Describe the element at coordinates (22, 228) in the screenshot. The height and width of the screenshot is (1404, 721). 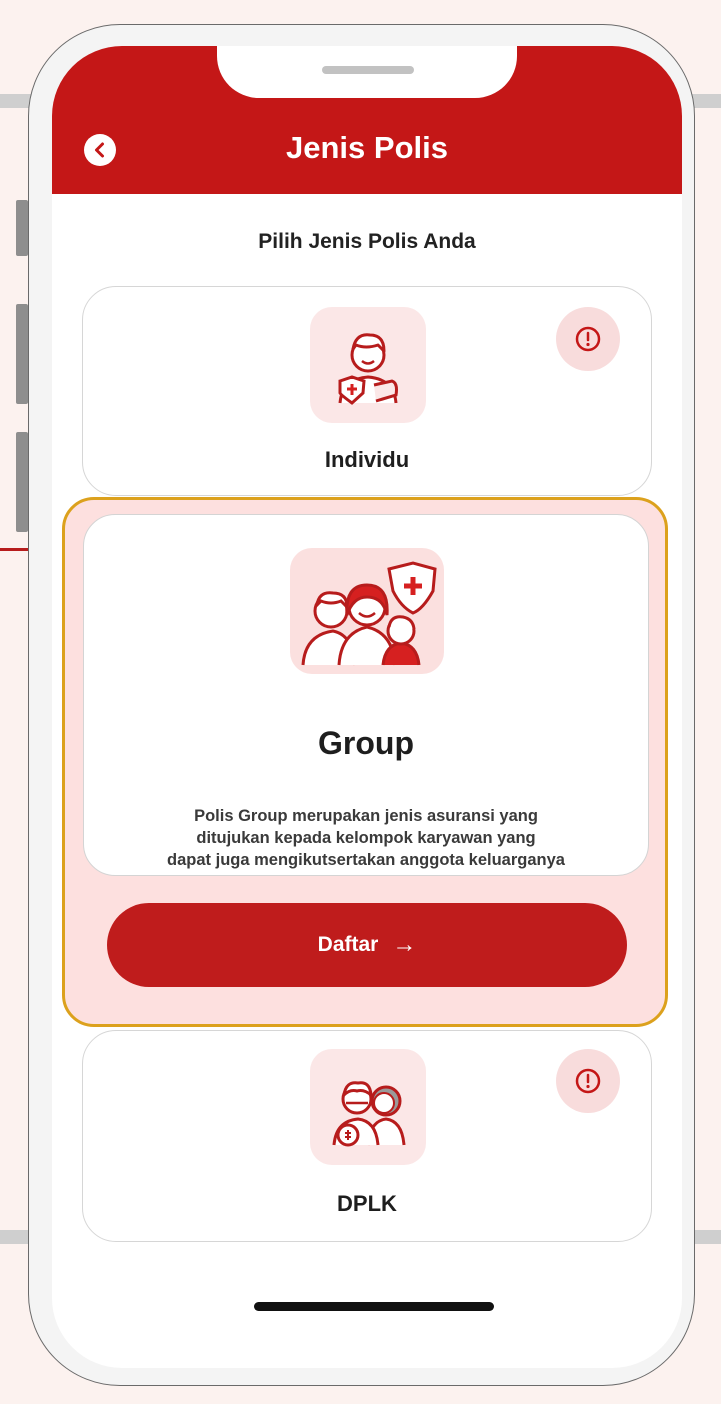
I see `phone-side-button` at that location.